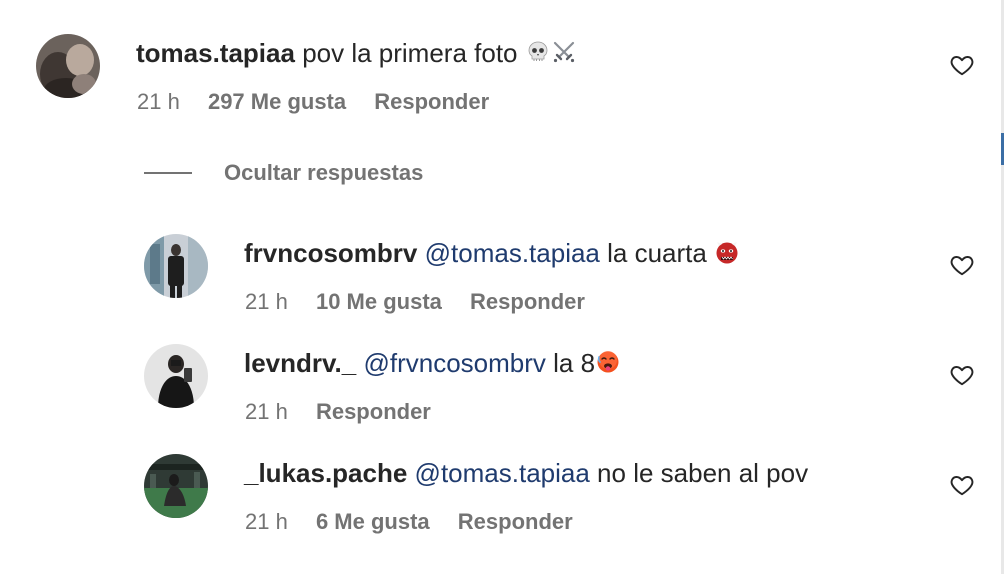 This screenshot has height=574, width=1004. I want to click on comment-text: la cuarta, so click(657, 253).